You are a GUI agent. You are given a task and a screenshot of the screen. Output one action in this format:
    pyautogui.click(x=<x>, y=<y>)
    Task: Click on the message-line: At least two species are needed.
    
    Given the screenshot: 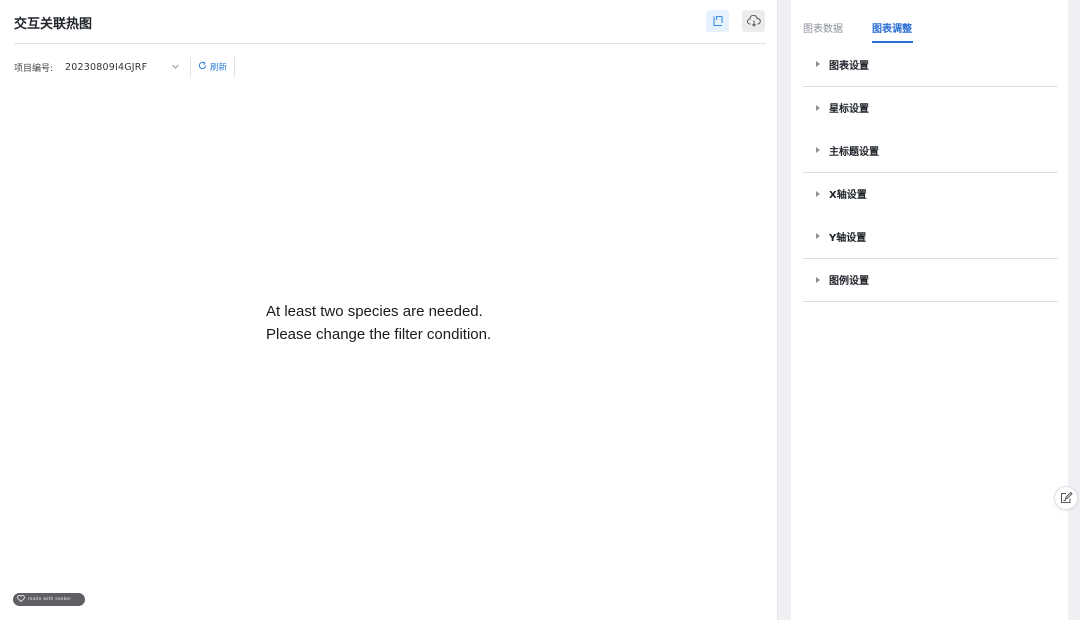 What is the action you would take?
    pyautogui.click(x=374, y=311)
    